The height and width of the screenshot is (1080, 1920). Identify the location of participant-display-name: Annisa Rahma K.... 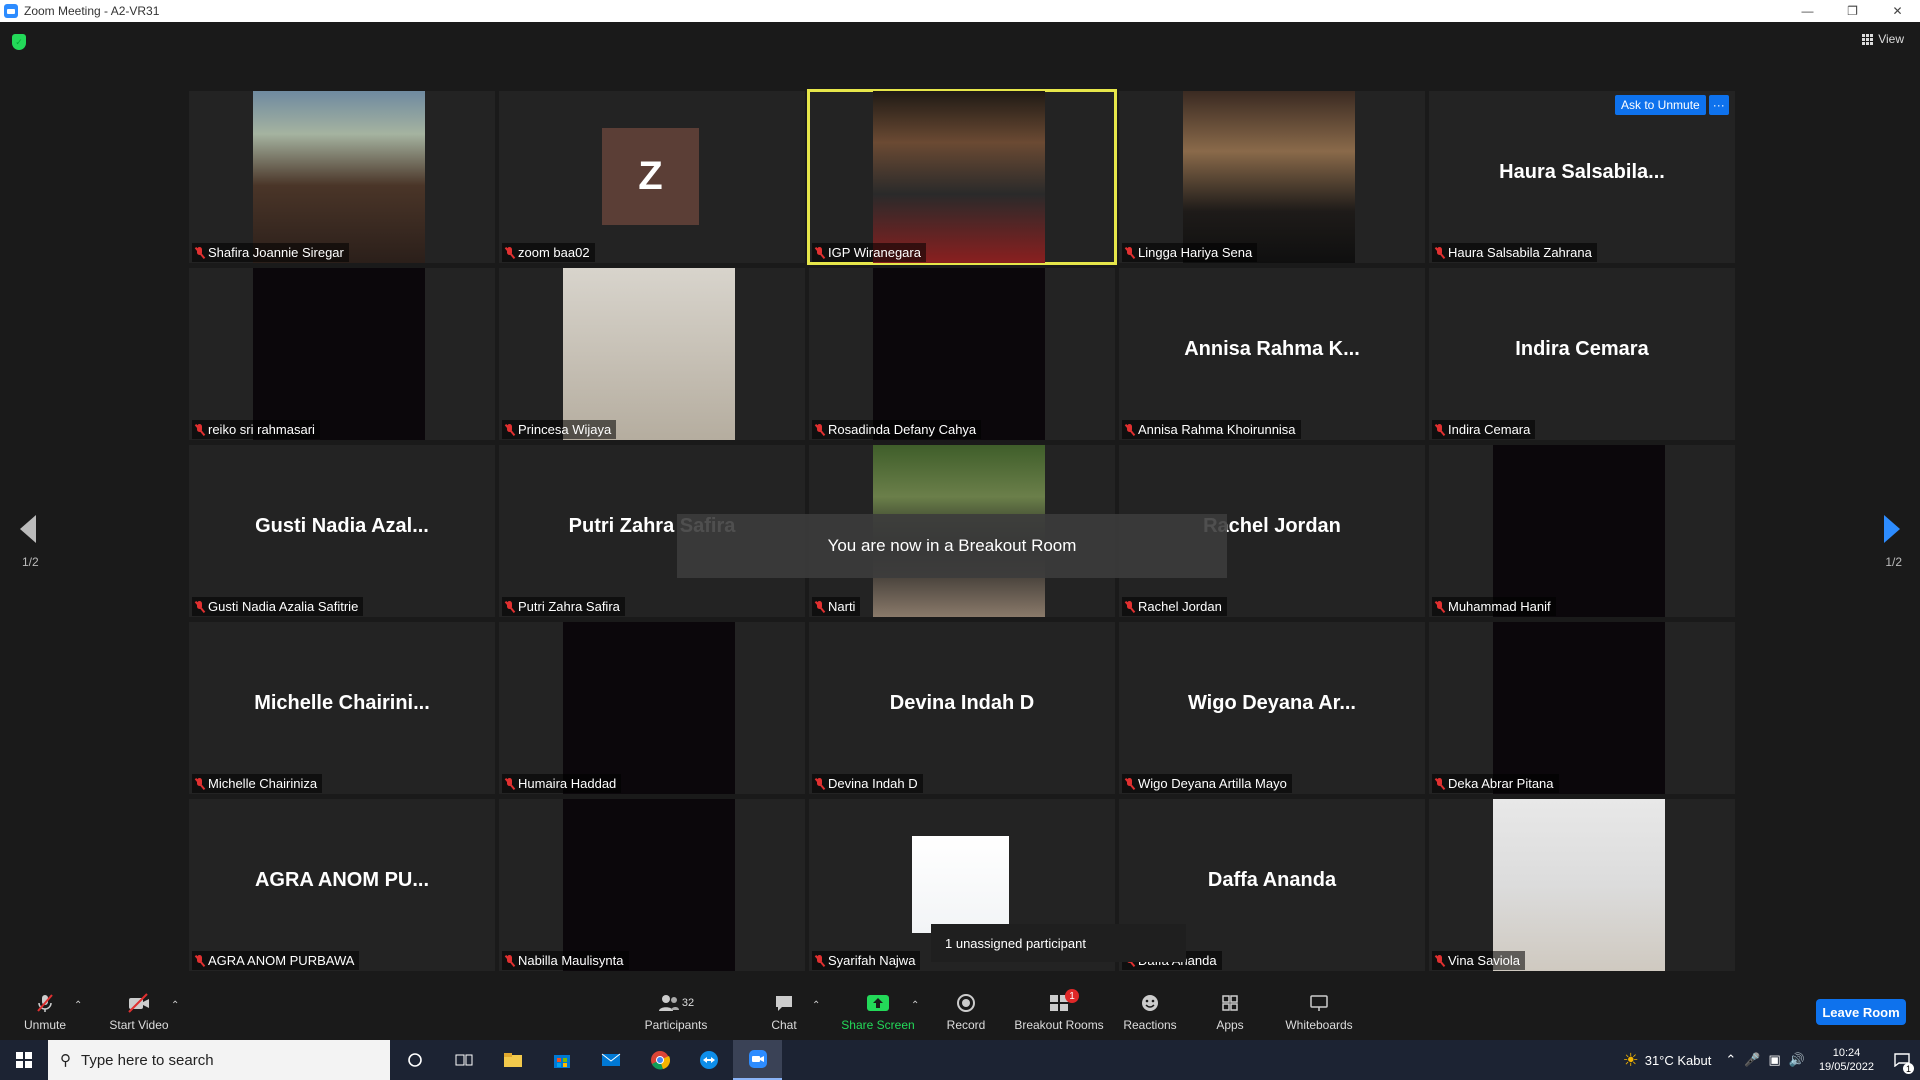
(1272, 349).